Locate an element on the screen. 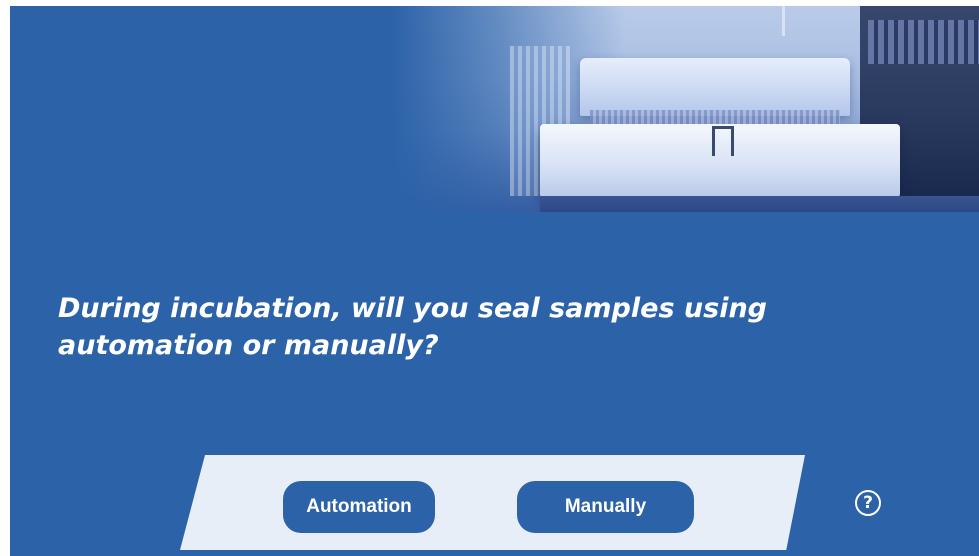 This screenshot has height=556, width=979. help-icon: ? is located at coordinates (868, 503).